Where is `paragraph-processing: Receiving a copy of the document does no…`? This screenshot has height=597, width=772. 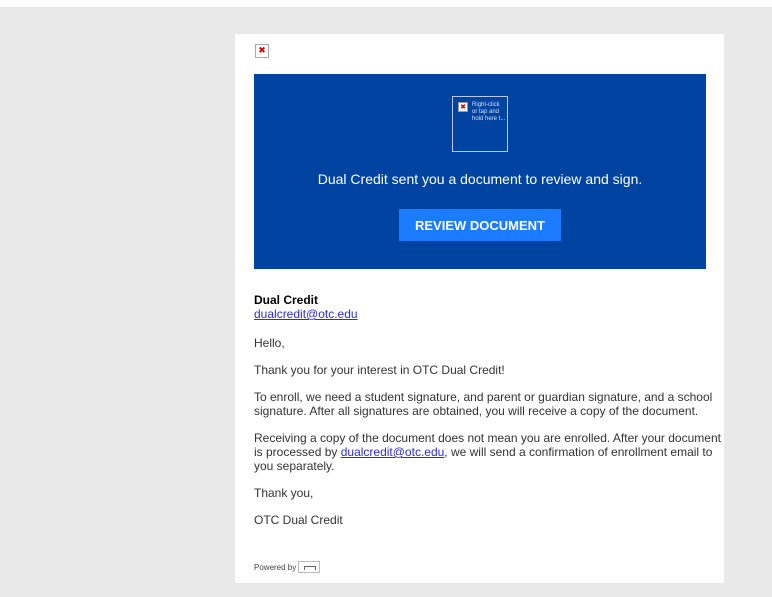 paragraph-processing: Receiving a copy of the document does no… is located at coordinates (489, 452).